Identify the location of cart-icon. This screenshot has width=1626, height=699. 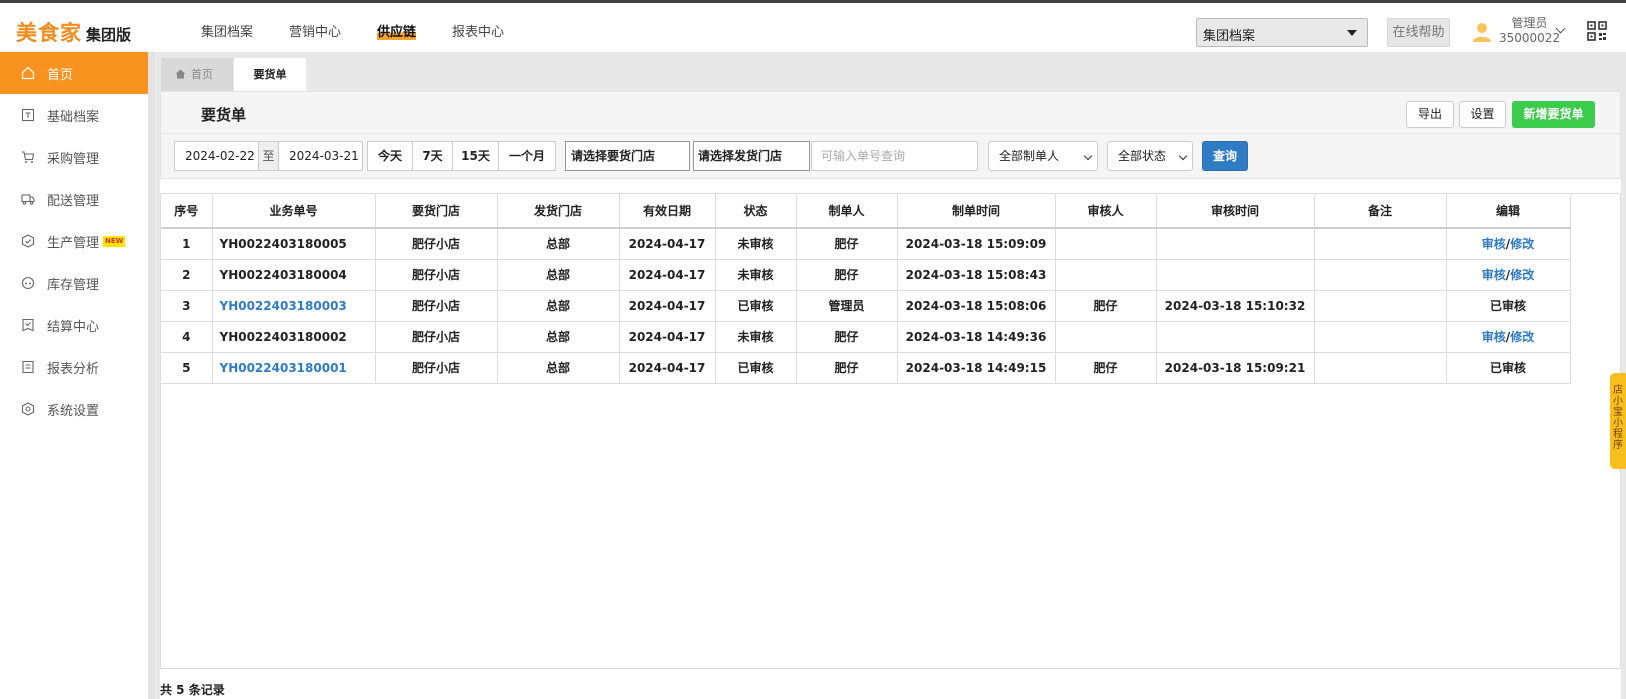
(28, 157).